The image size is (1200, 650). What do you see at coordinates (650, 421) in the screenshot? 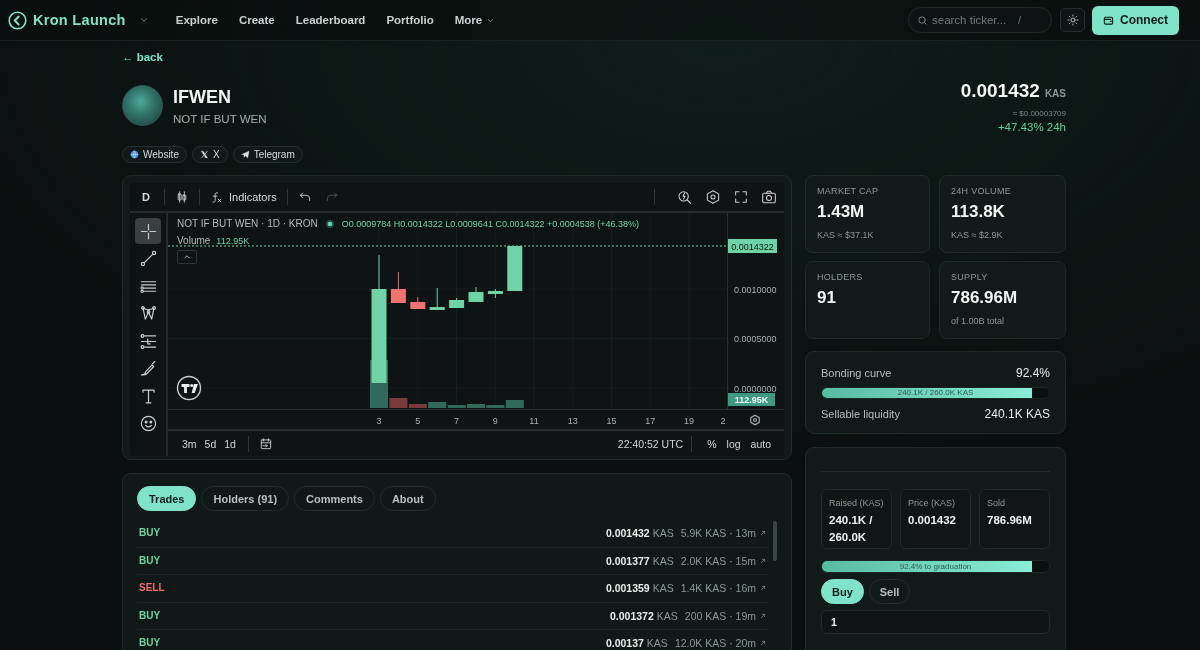
I see `time-axis-label: 17` at bounding box center [650, 421].